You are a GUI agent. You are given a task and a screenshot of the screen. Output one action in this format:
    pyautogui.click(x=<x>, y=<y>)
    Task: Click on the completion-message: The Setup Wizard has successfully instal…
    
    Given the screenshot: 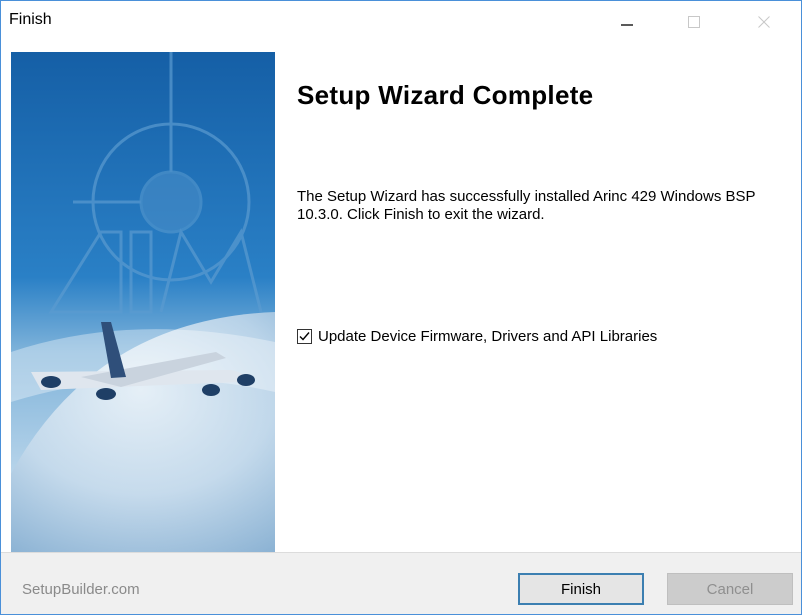 What is the action you would take?
    pyautogui.click(x=526, y=205)
    